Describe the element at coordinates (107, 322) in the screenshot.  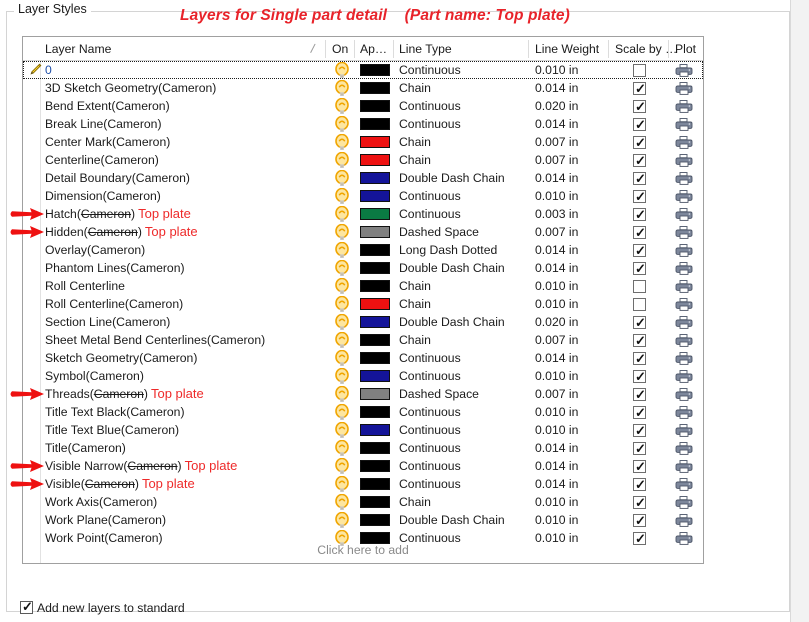
I see `cell-layer-name: Section Line(Cameron)` at that location.